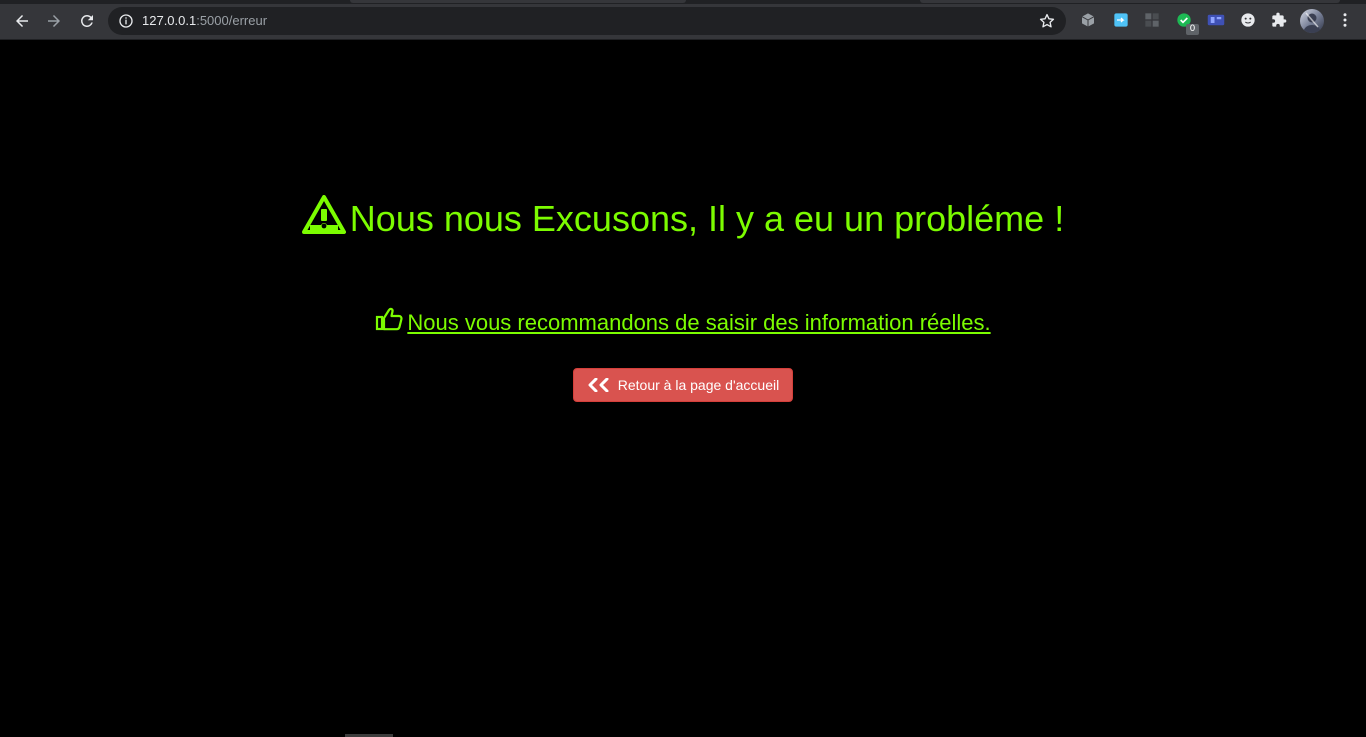  What do you see at coordinates (598, 385) in the screenshot?
I see `double-chevron-left-icon` at bounding box center [598, 385].